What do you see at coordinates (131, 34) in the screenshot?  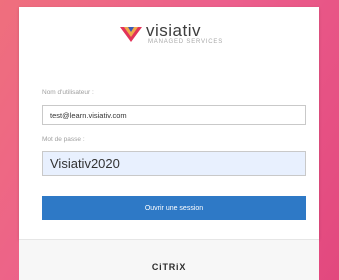 I see `visiativ-logo-icon` at bounding box center [131, 34].